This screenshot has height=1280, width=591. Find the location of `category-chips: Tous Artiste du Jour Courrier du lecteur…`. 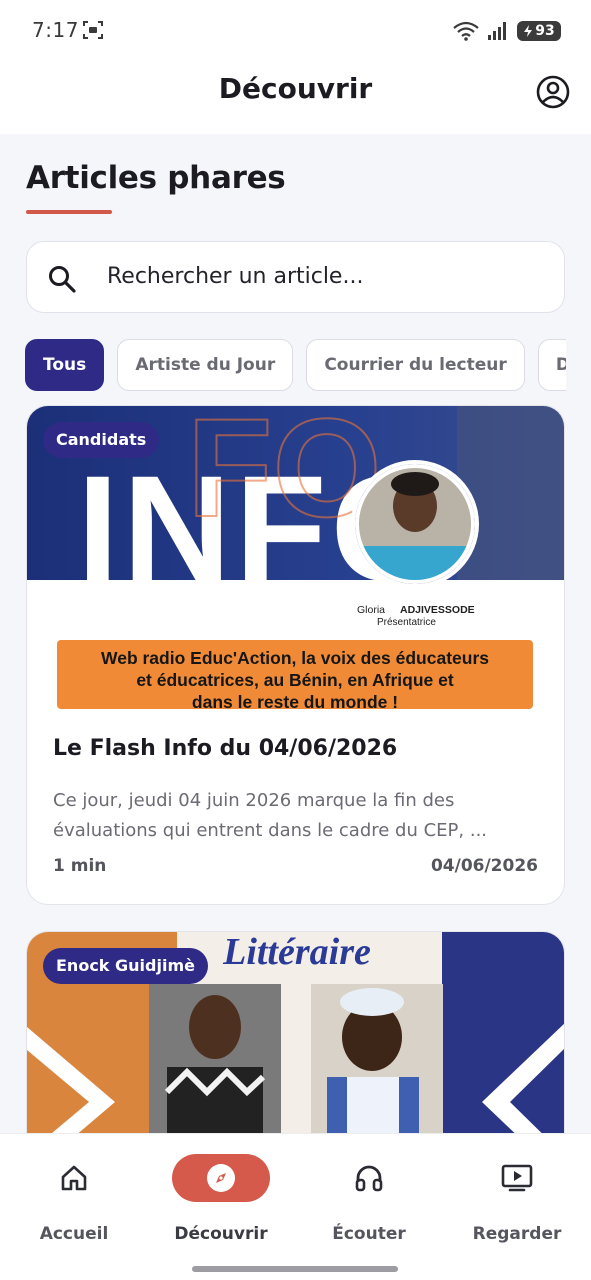

category-chips: Tous Artiste du Jour Courrier du lecteur… is located at coordinates (295, 366).